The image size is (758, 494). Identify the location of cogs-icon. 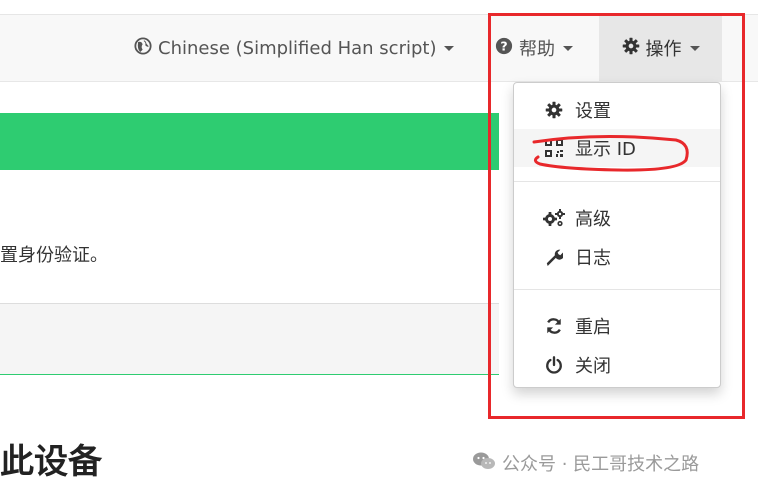
(554, 218).